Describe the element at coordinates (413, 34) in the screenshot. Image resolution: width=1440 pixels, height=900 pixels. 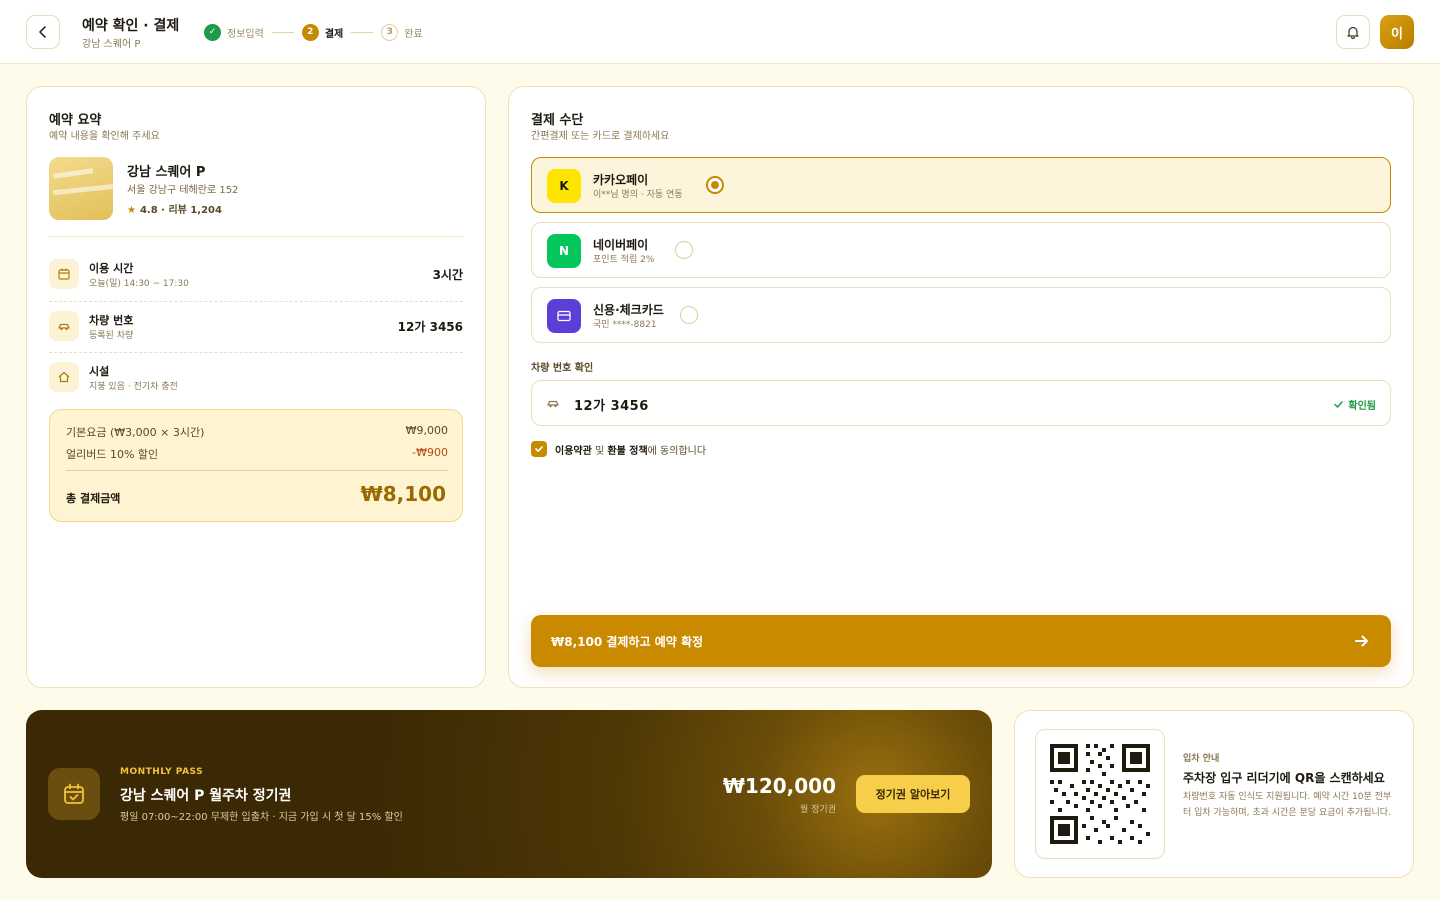
I see `step-label: 완료` at that location.